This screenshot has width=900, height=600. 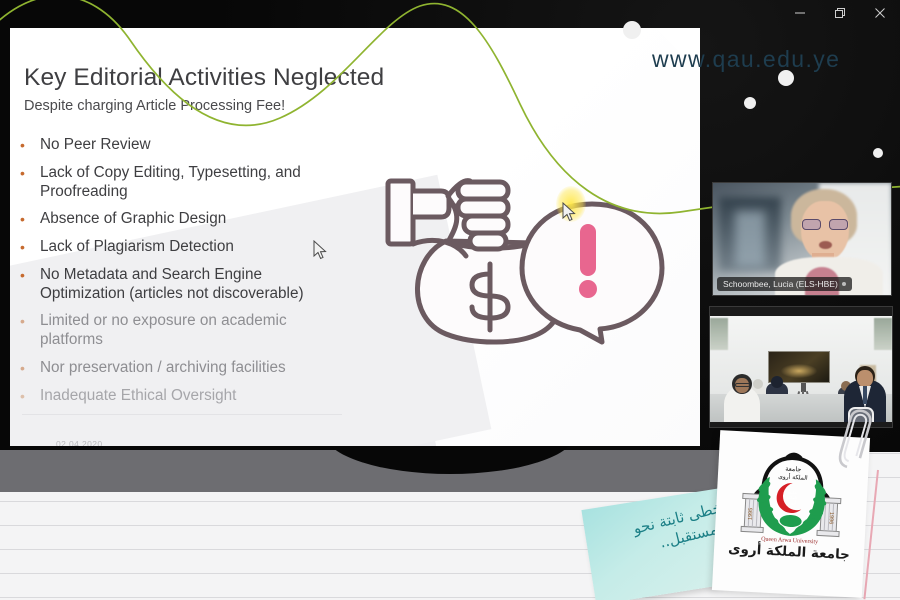 I want to click on participant-name: Schoombee, Lucia (ELS-HBE), so click(x=780, y=284).